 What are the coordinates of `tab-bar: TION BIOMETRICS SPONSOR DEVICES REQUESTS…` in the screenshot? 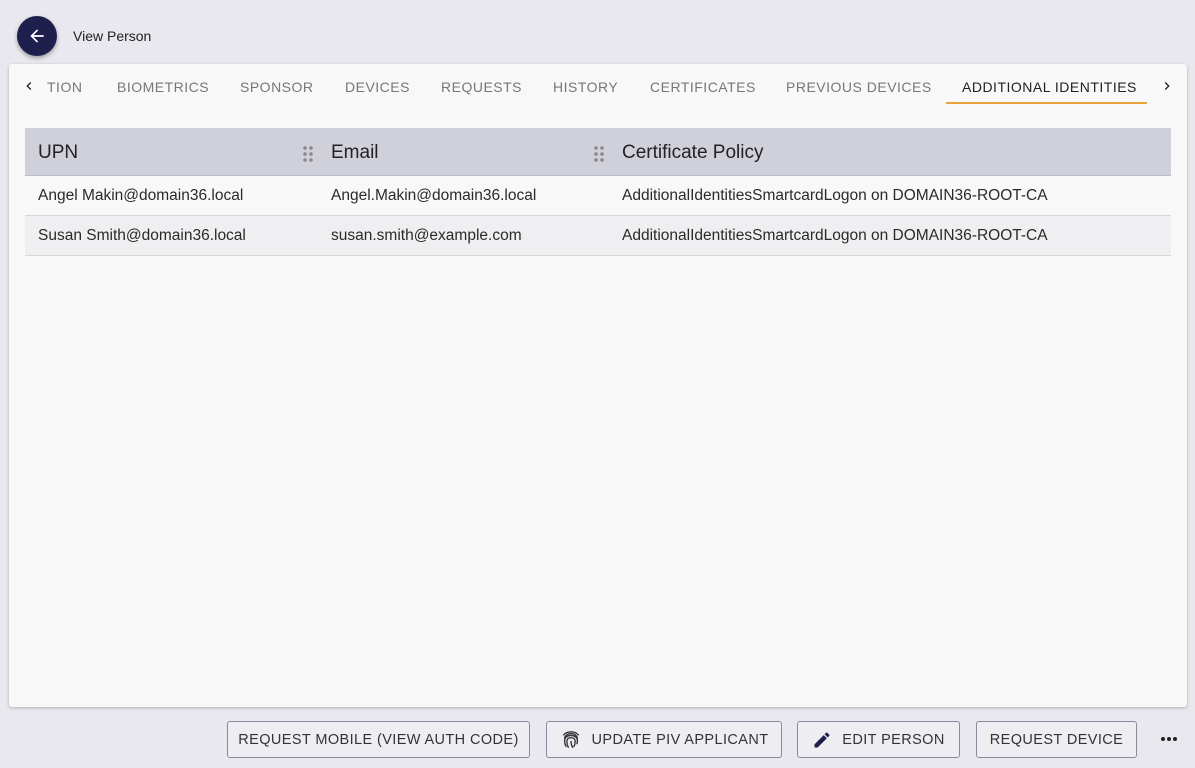 It's located at (598, 85).